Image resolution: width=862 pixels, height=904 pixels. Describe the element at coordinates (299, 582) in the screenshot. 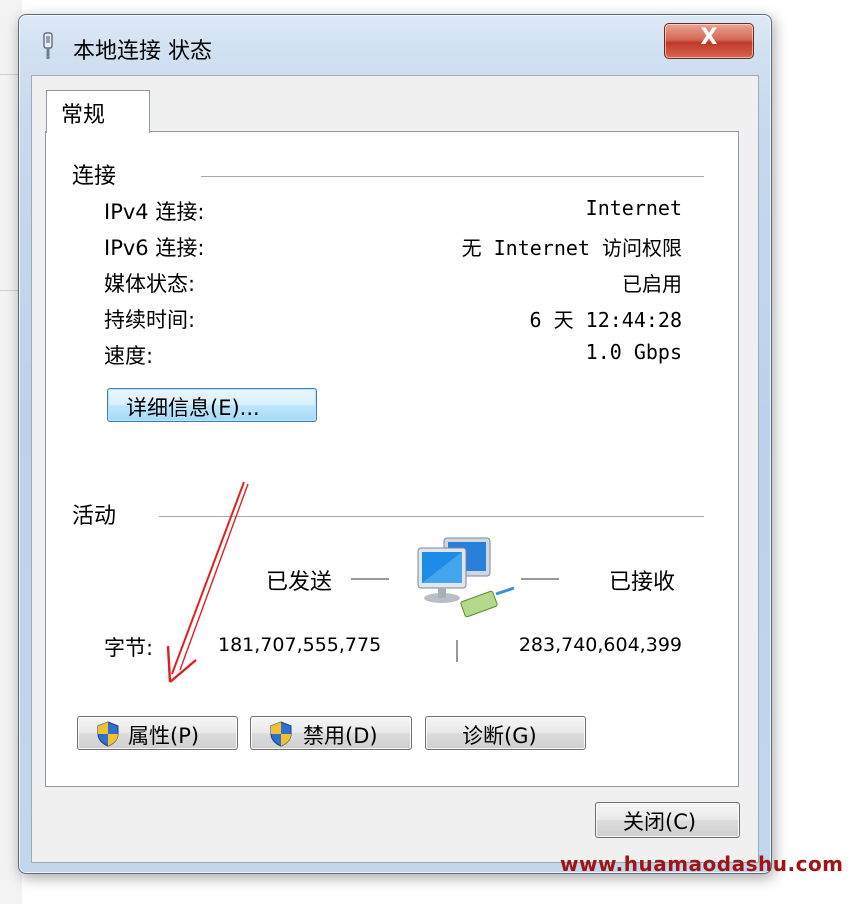

I see `sent-label: 已发送` at that location.